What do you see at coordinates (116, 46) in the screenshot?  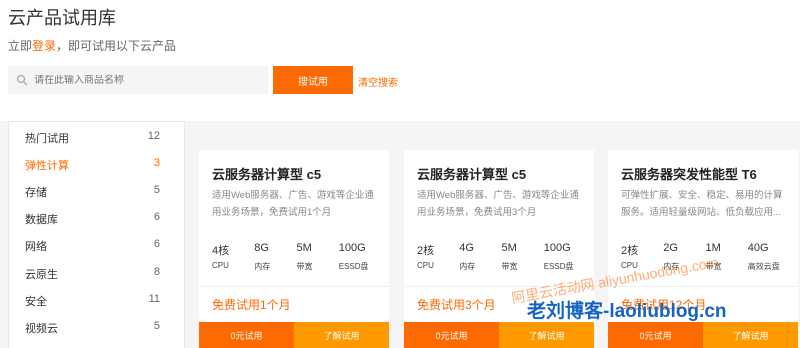 I see `login-suffix: ，即可试用以下云产品` at bounding box center [116, 46].